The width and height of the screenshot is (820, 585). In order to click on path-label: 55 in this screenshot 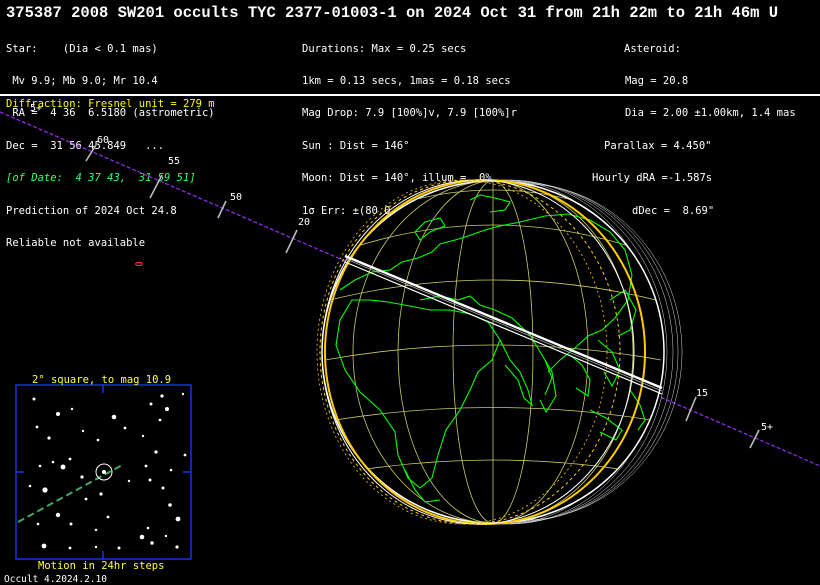, I will do `click(174, 161)`.